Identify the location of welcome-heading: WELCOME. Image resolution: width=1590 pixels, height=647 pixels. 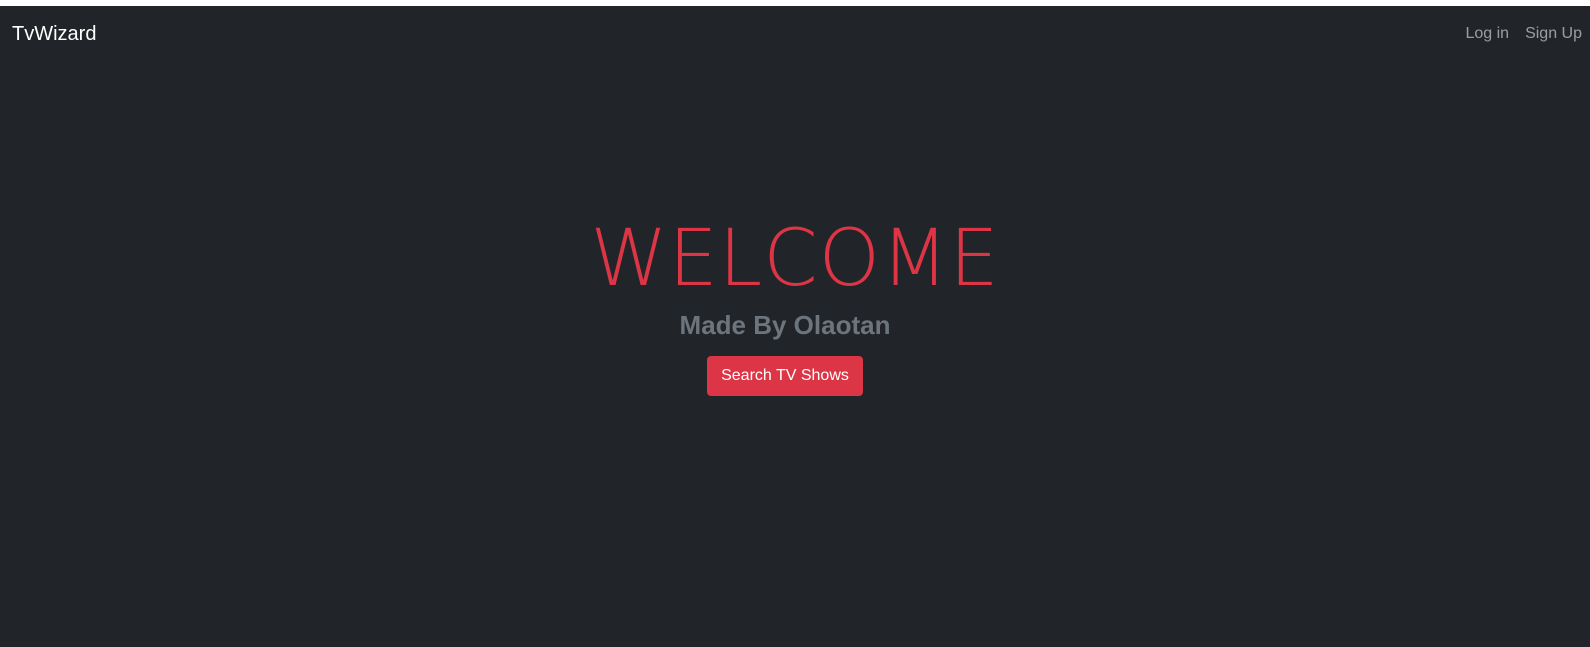
(795, 259).